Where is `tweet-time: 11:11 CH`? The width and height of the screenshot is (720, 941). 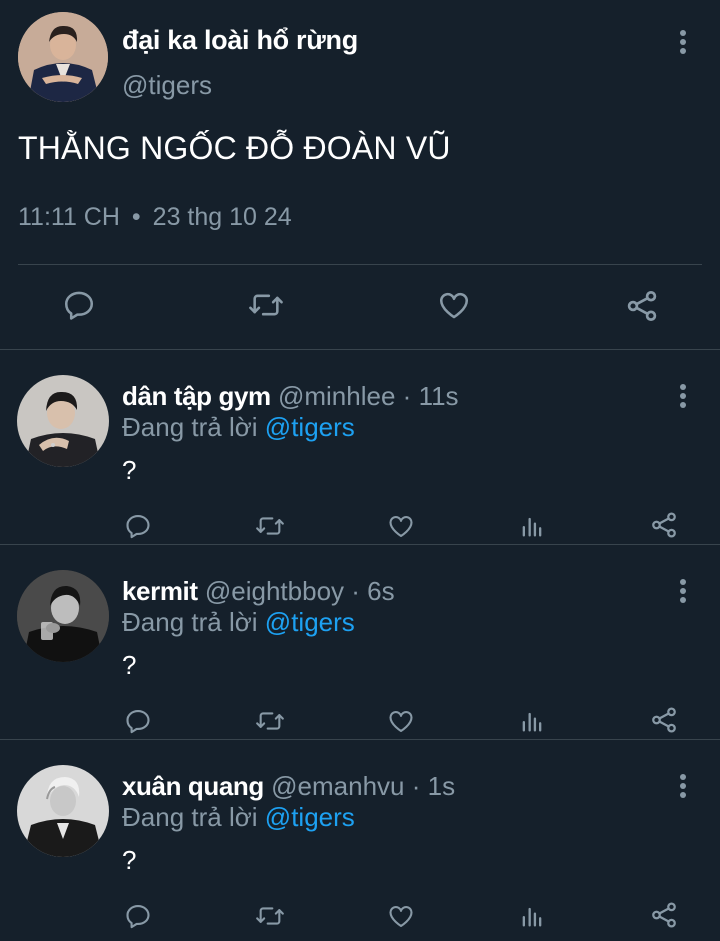
tweet-time: 11:11 CH is located at coordinates (69, 217).